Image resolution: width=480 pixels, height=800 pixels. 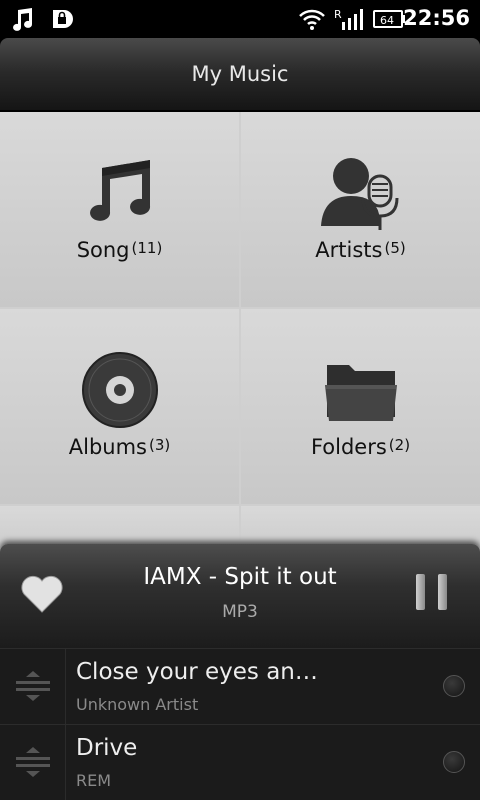 What do you see at coordinates (432, 593) in the screenshot?
I see `pause-button` at bounding box center [432, 593].